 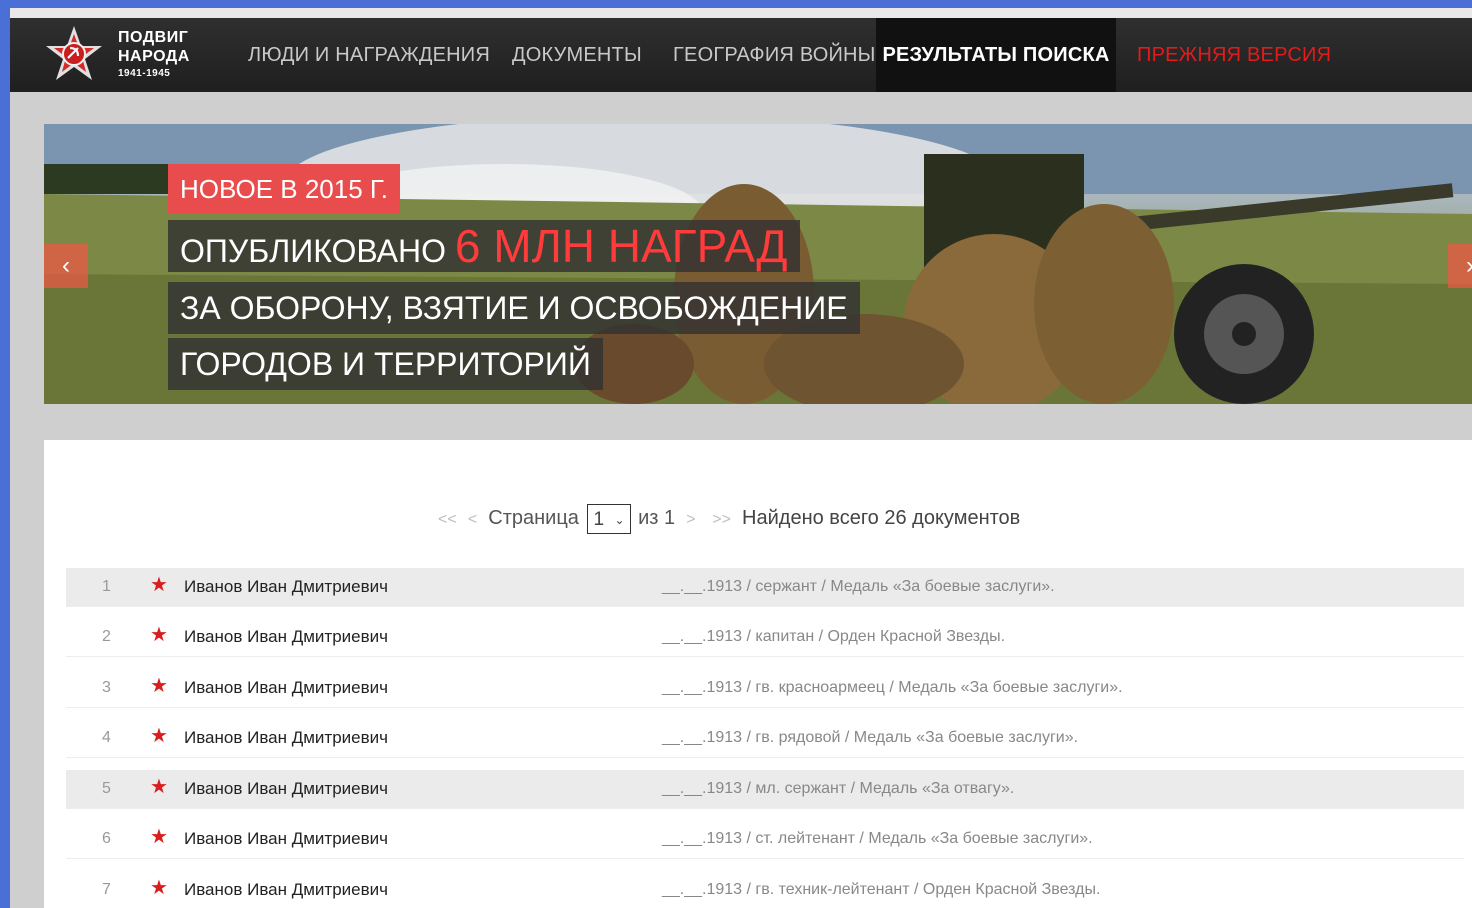 I want to click on nav-war-geography: ГЕОГРАФИЯ ВОЙНЫ, so click(x=774, y=55).